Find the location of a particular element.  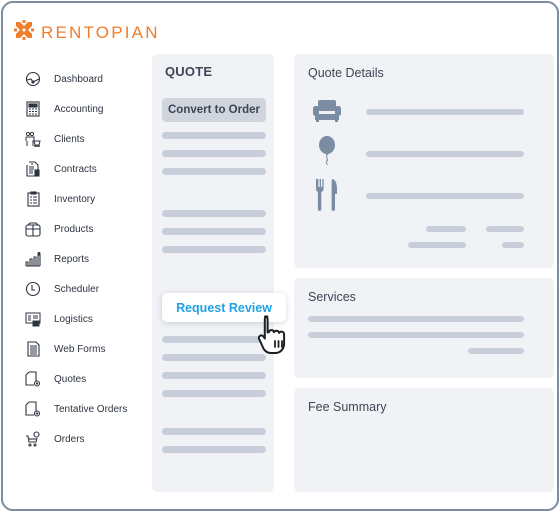

clipboard-list-icon is located at coordinates (33, 199).